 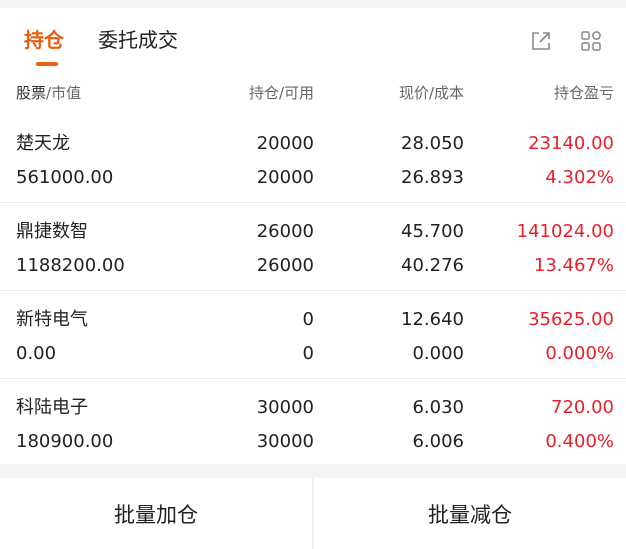 I want to click on grid-icon, so click(x=591, y=41).